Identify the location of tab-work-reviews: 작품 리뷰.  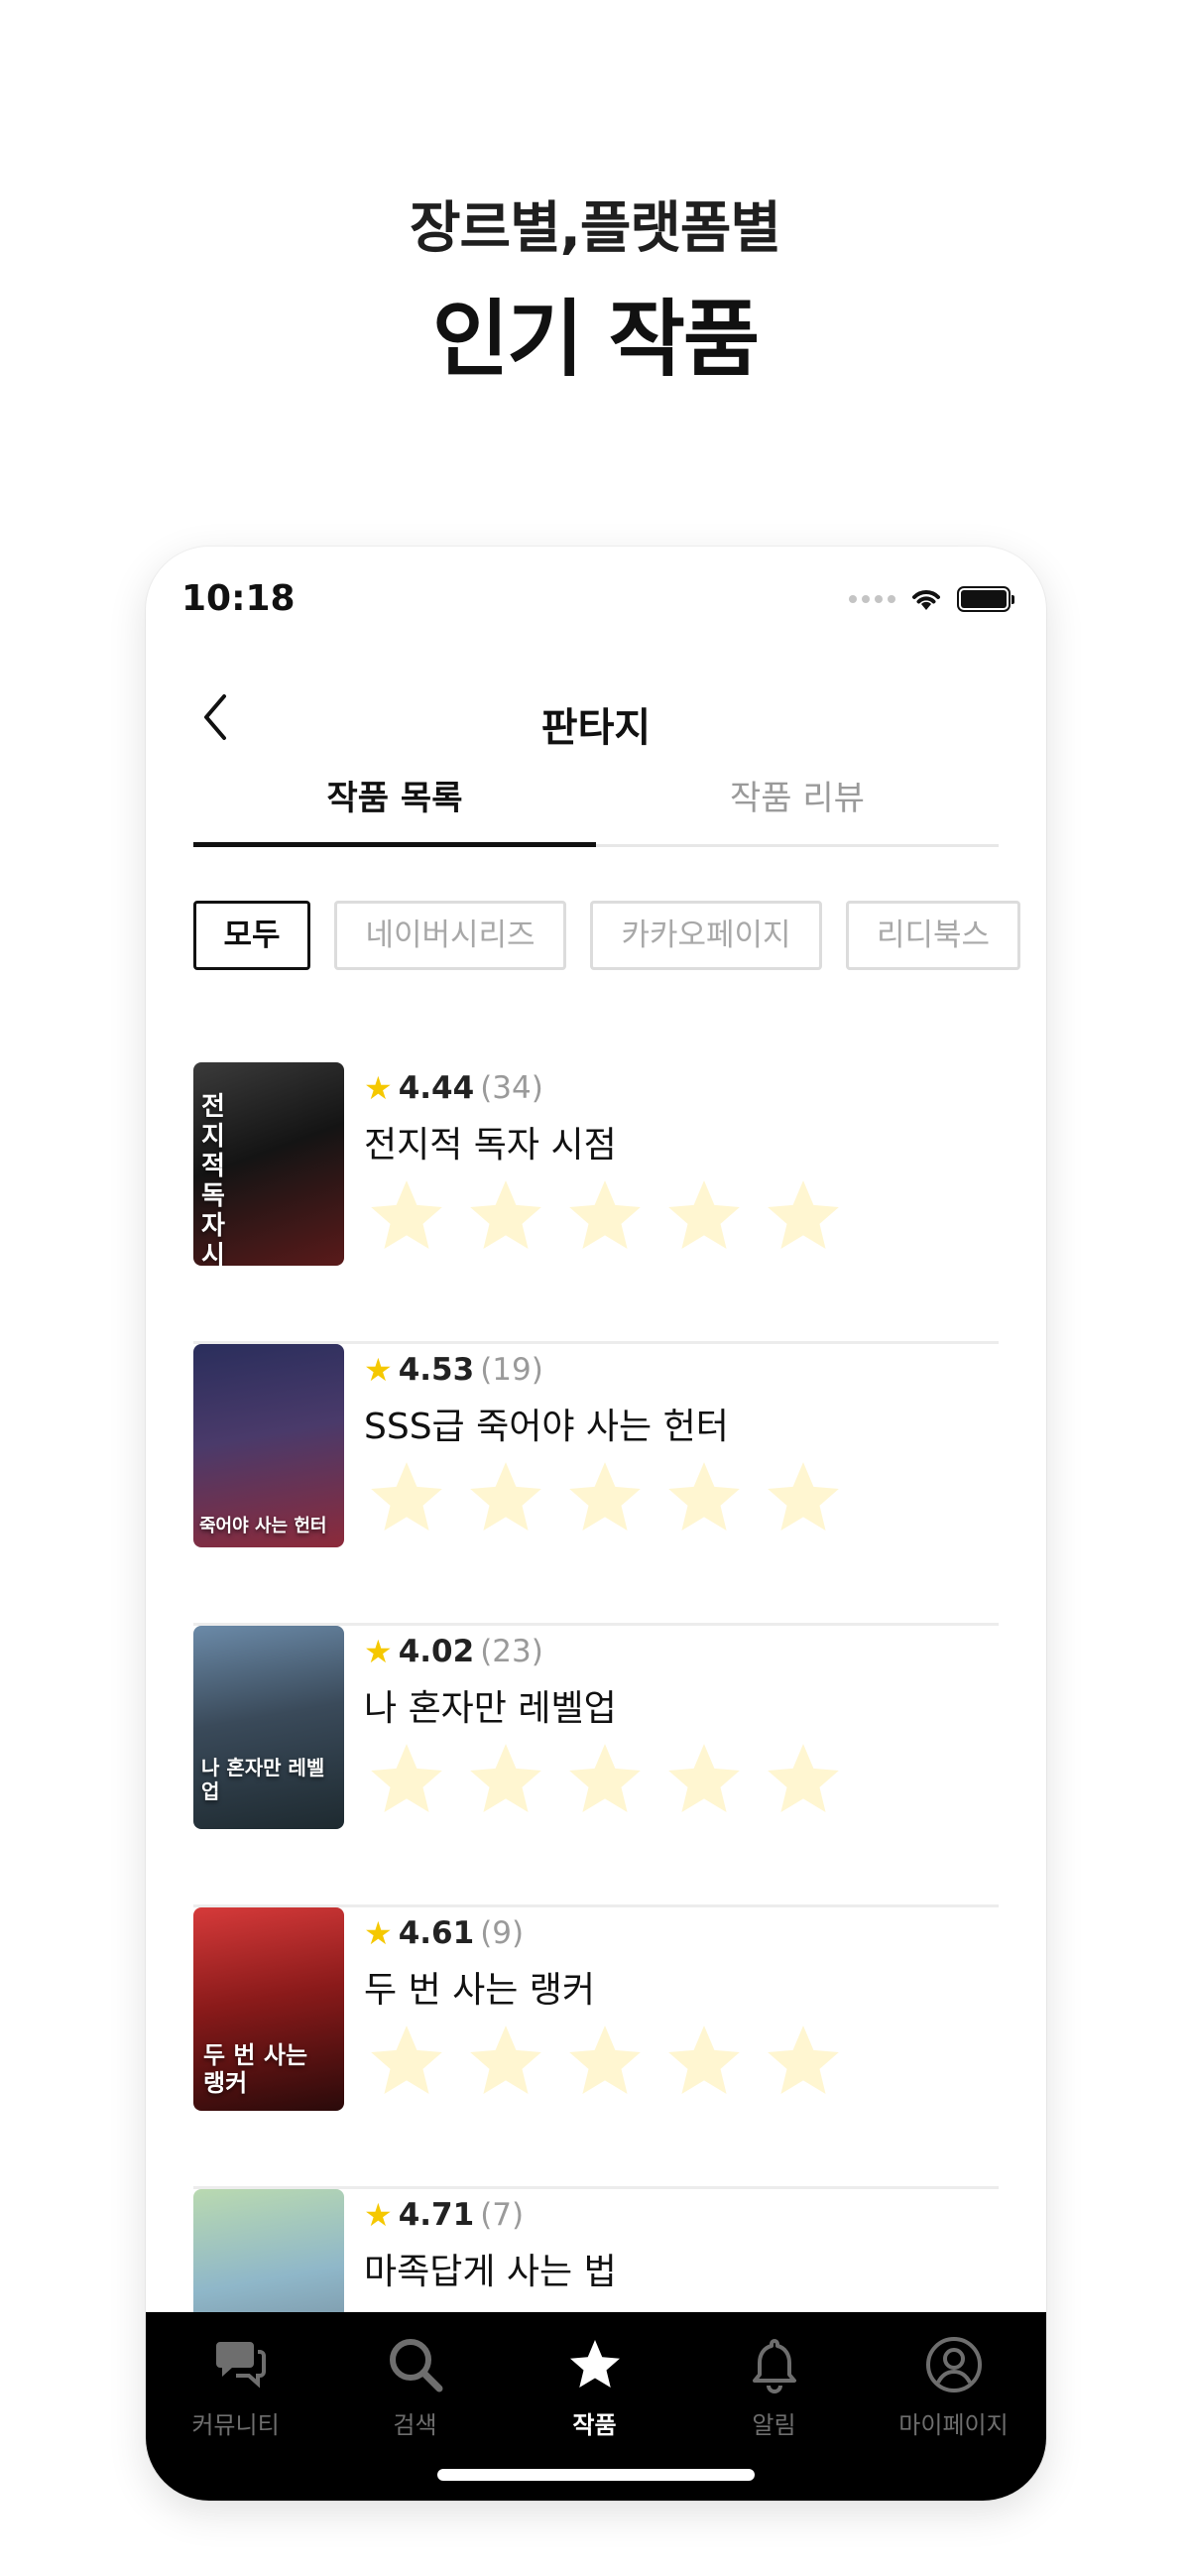
(797, 804).